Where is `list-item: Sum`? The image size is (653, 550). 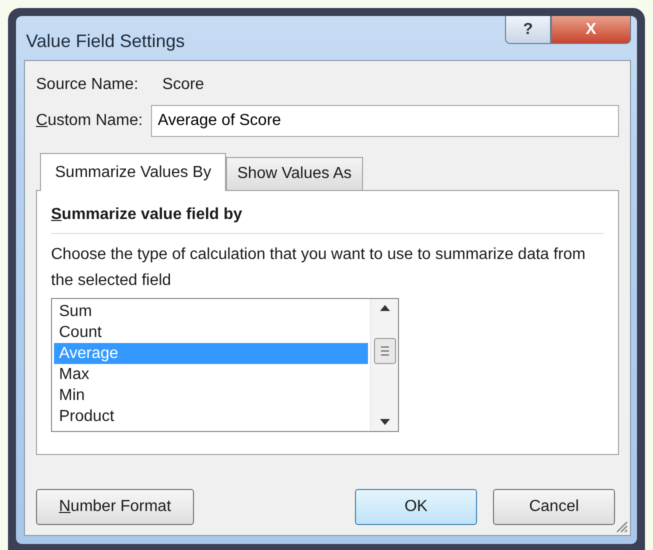 list-item: Sum is located at coordinates (211, 311).